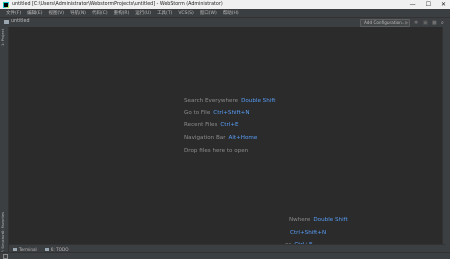 The height and width of the screenshot is (259, 450). Describe the element at coordinates (416, 23) in the screenshot. I see `debug-icon: ✱` at that location.